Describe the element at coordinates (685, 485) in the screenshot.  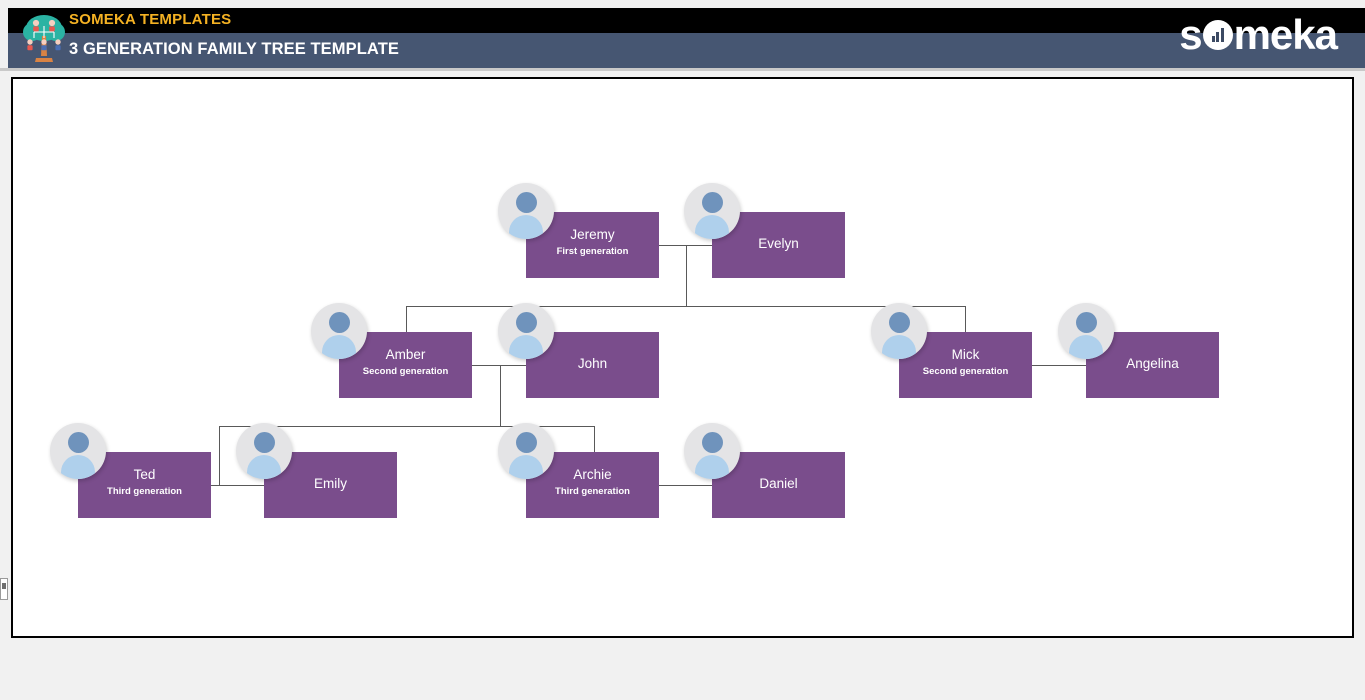
I see `connector-archie-daniel` at that location.